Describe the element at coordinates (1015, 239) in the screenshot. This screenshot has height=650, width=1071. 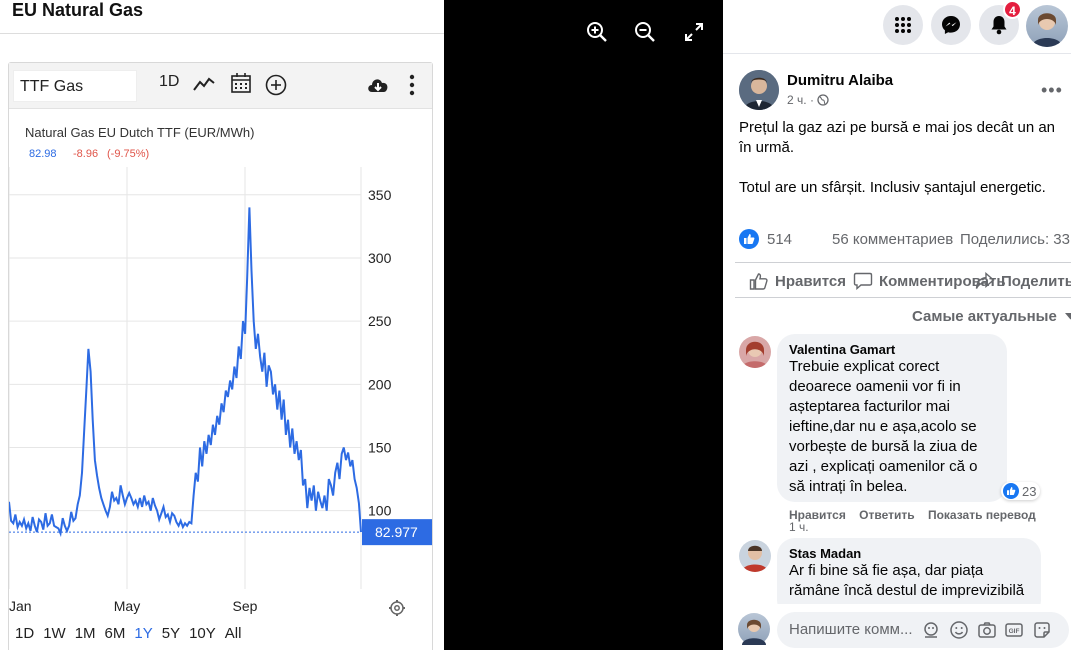
I see `shares-count: Поделились: 33` at that location.